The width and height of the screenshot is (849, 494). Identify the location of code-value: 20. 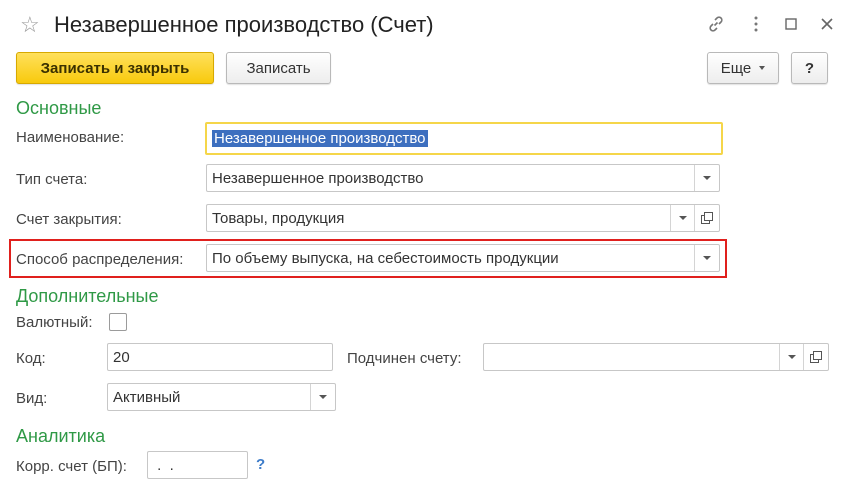
(121, 357).